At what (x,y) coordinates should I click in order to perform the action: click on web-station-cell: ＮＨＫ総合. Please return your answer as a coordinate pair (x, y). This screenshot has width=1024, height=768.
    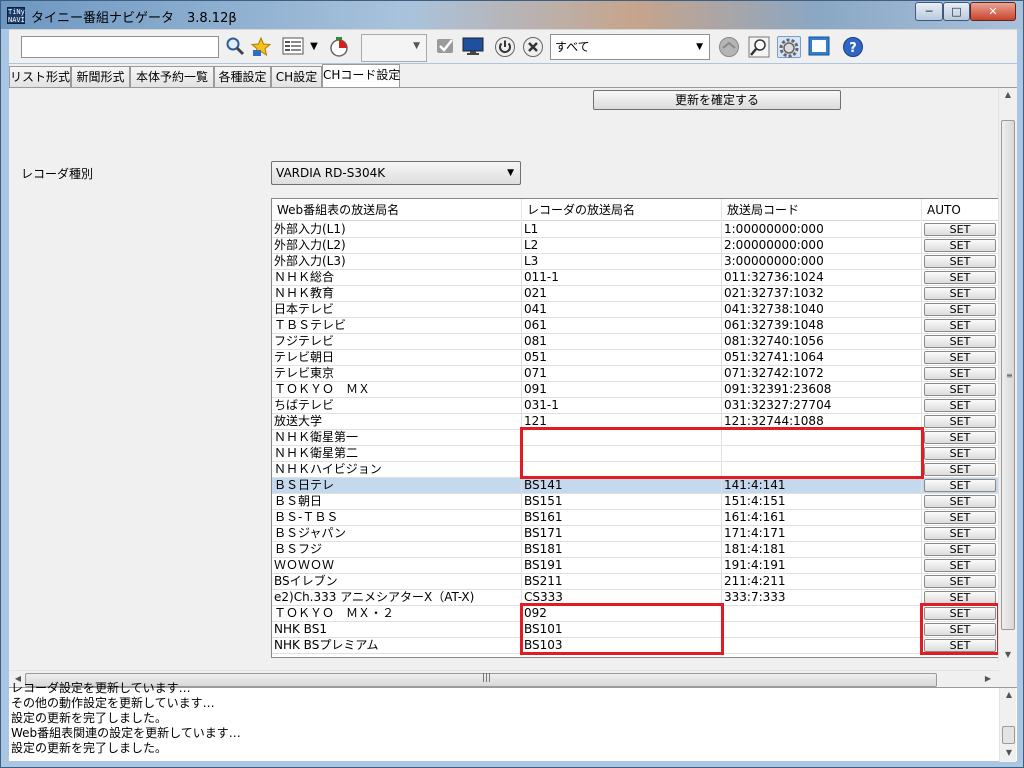
    Looking at the image, I should click on (397, 278).